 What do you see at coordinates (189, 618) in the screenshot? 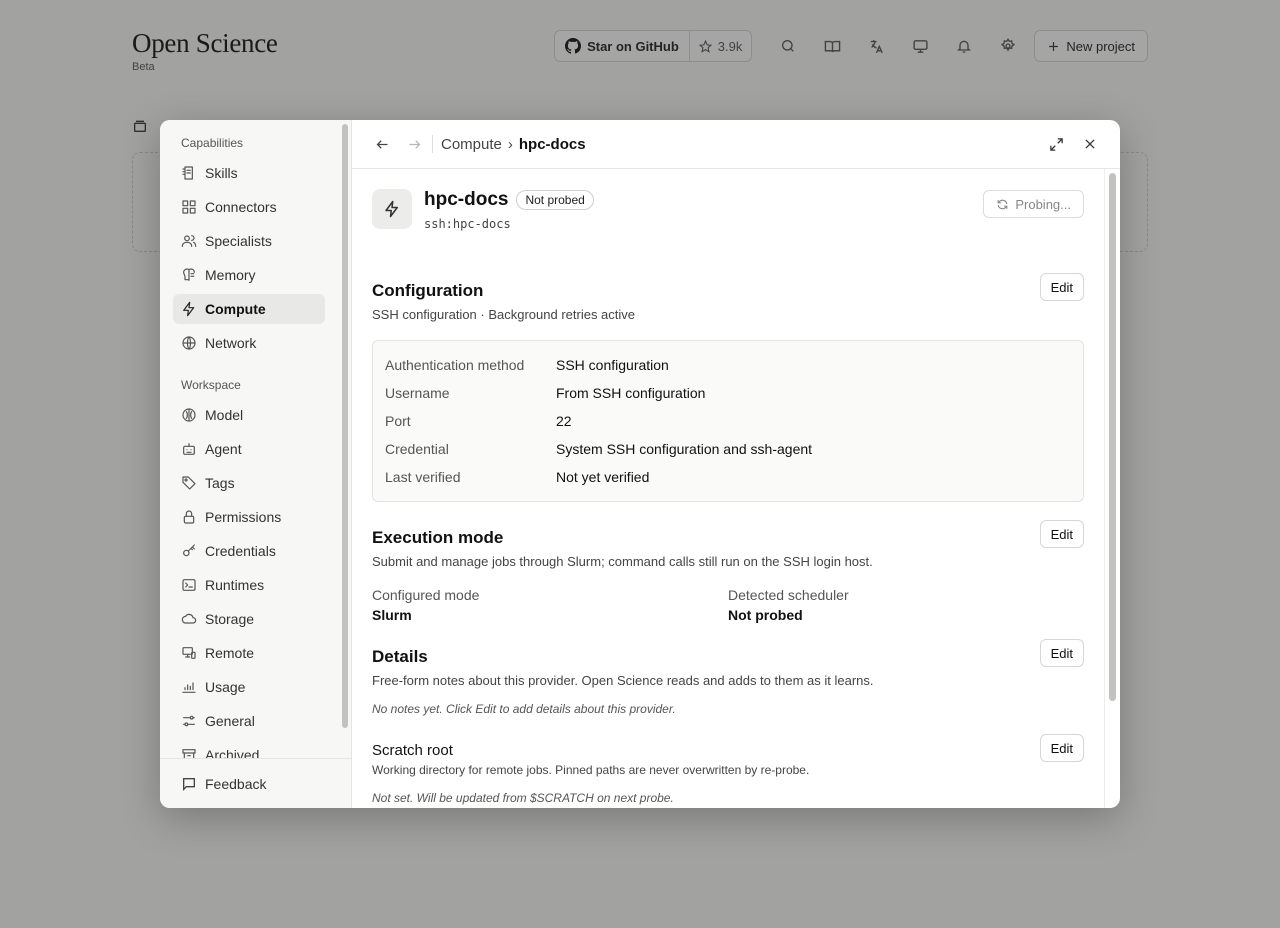
I see `cloud-icon` at bounding box center [189, 618].